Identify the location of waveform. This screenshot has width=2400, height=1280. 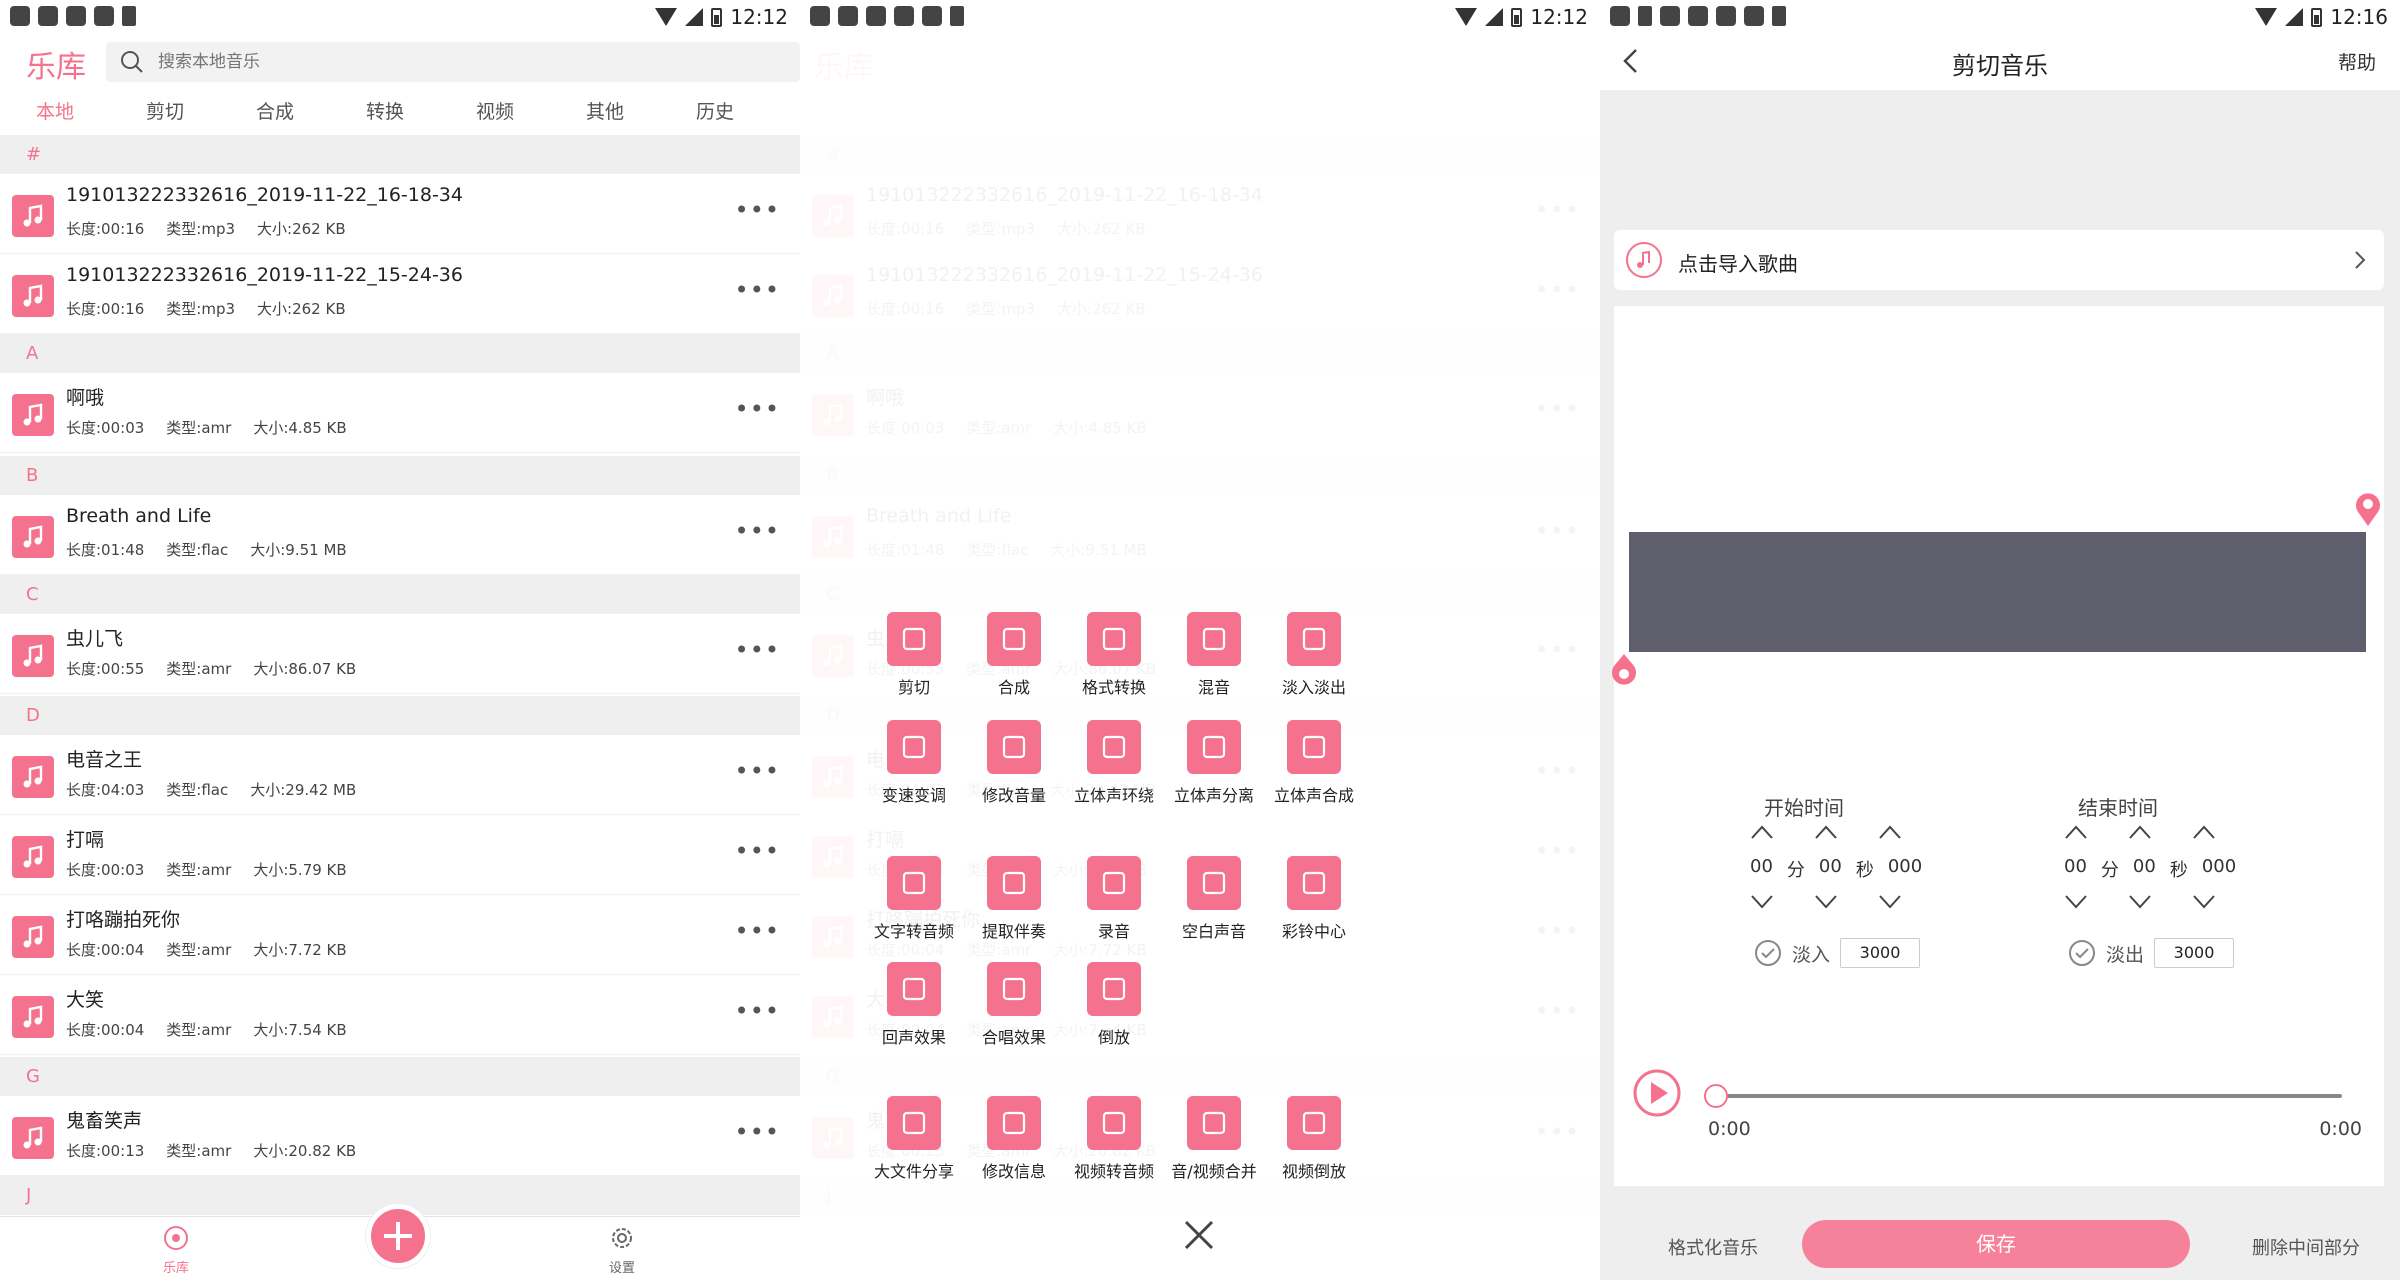
(1996, 592).